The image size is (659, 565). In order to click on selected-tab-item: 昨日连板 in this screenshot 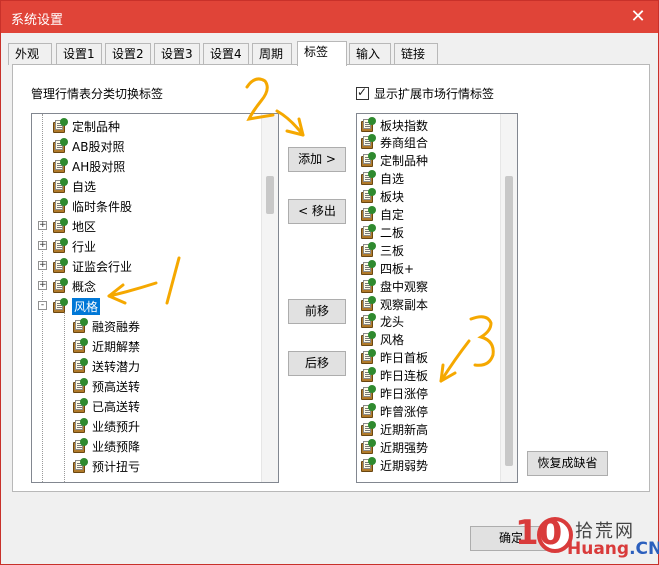, I will do `click(394, 376)`.